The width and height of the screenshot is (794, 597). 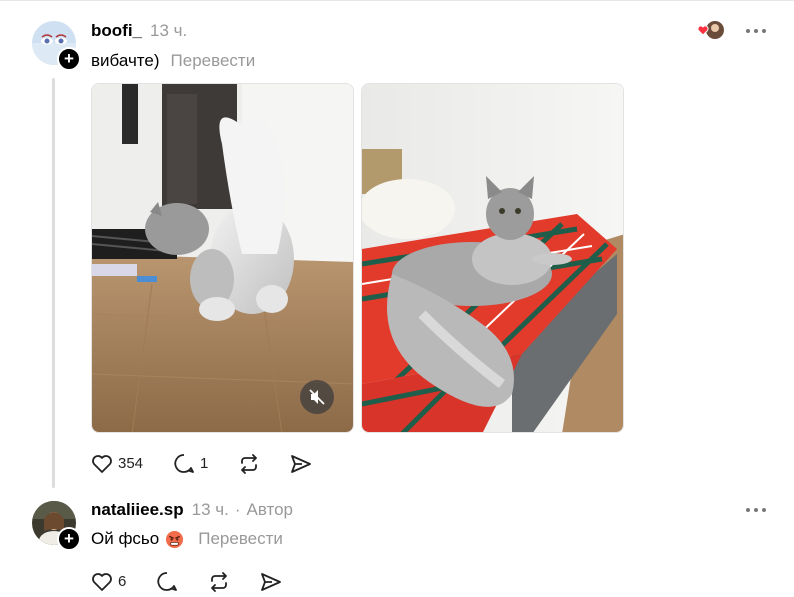 I want to click on muted-speaker-icon, so click(x=317, y=397).